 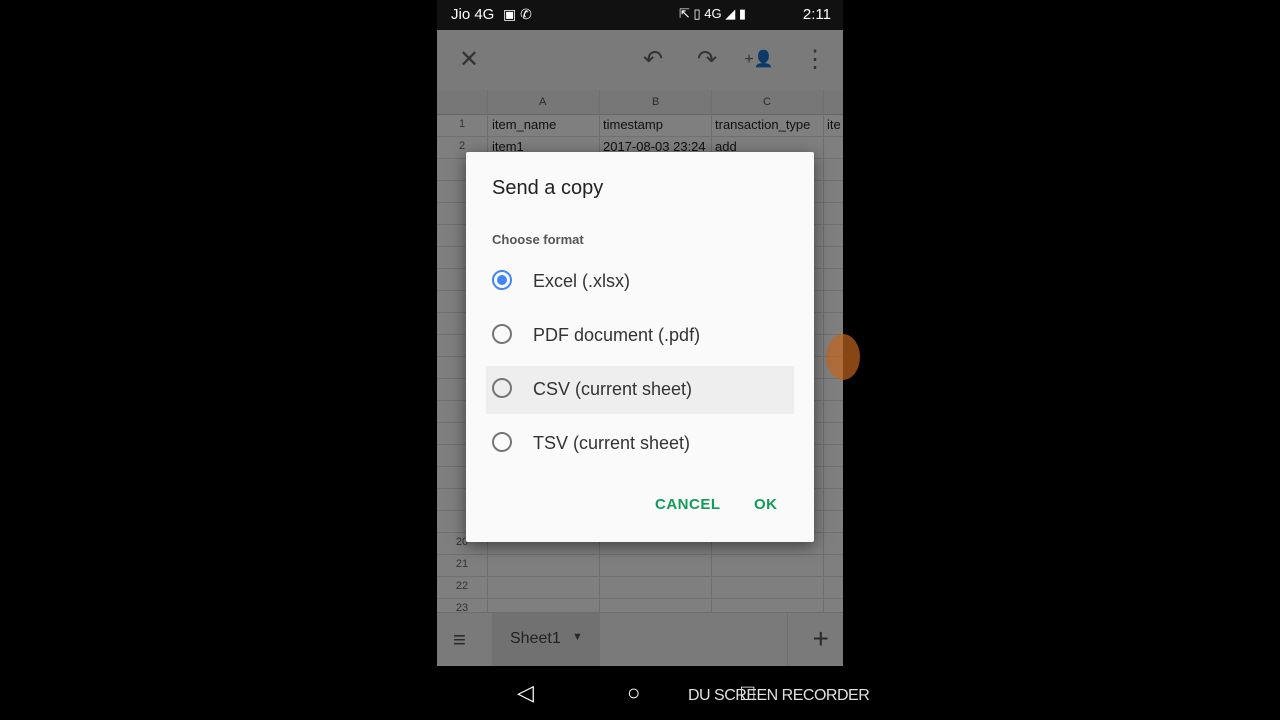 I want to click on status-bar: Jio 4G ▣ ✆ ⇱ ▯ 4G ◢ ▮ 2:11, so click(x=640, y=15).